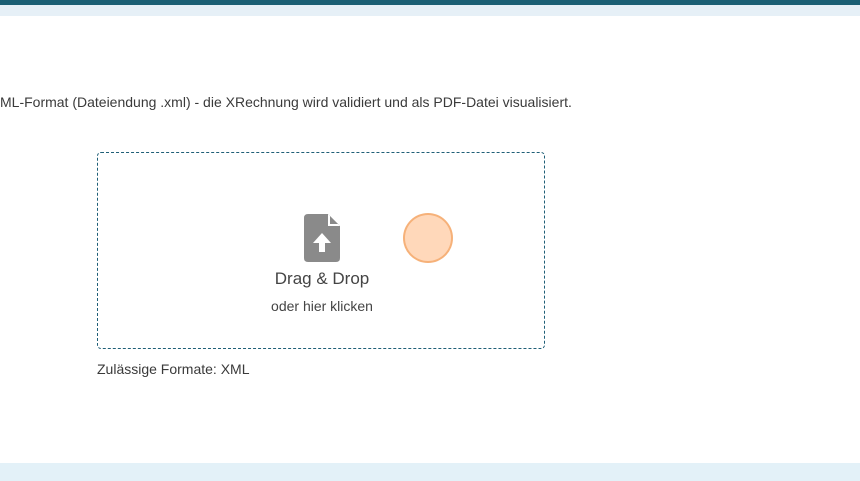 The height and width of the screenshot is (481, 860). I want to click on footer-band, so click(430, 472).